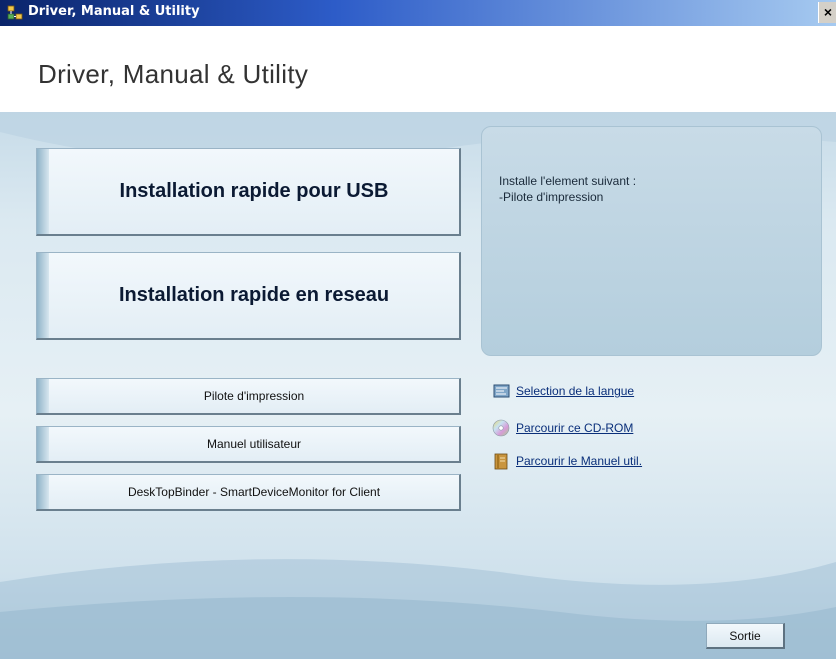 The image size is (836, 659). What do you see at coordinates (551, 197) in the screenshot?
I see `info-line-2: -Pilote d'impression` at bounding box center [551, 197].